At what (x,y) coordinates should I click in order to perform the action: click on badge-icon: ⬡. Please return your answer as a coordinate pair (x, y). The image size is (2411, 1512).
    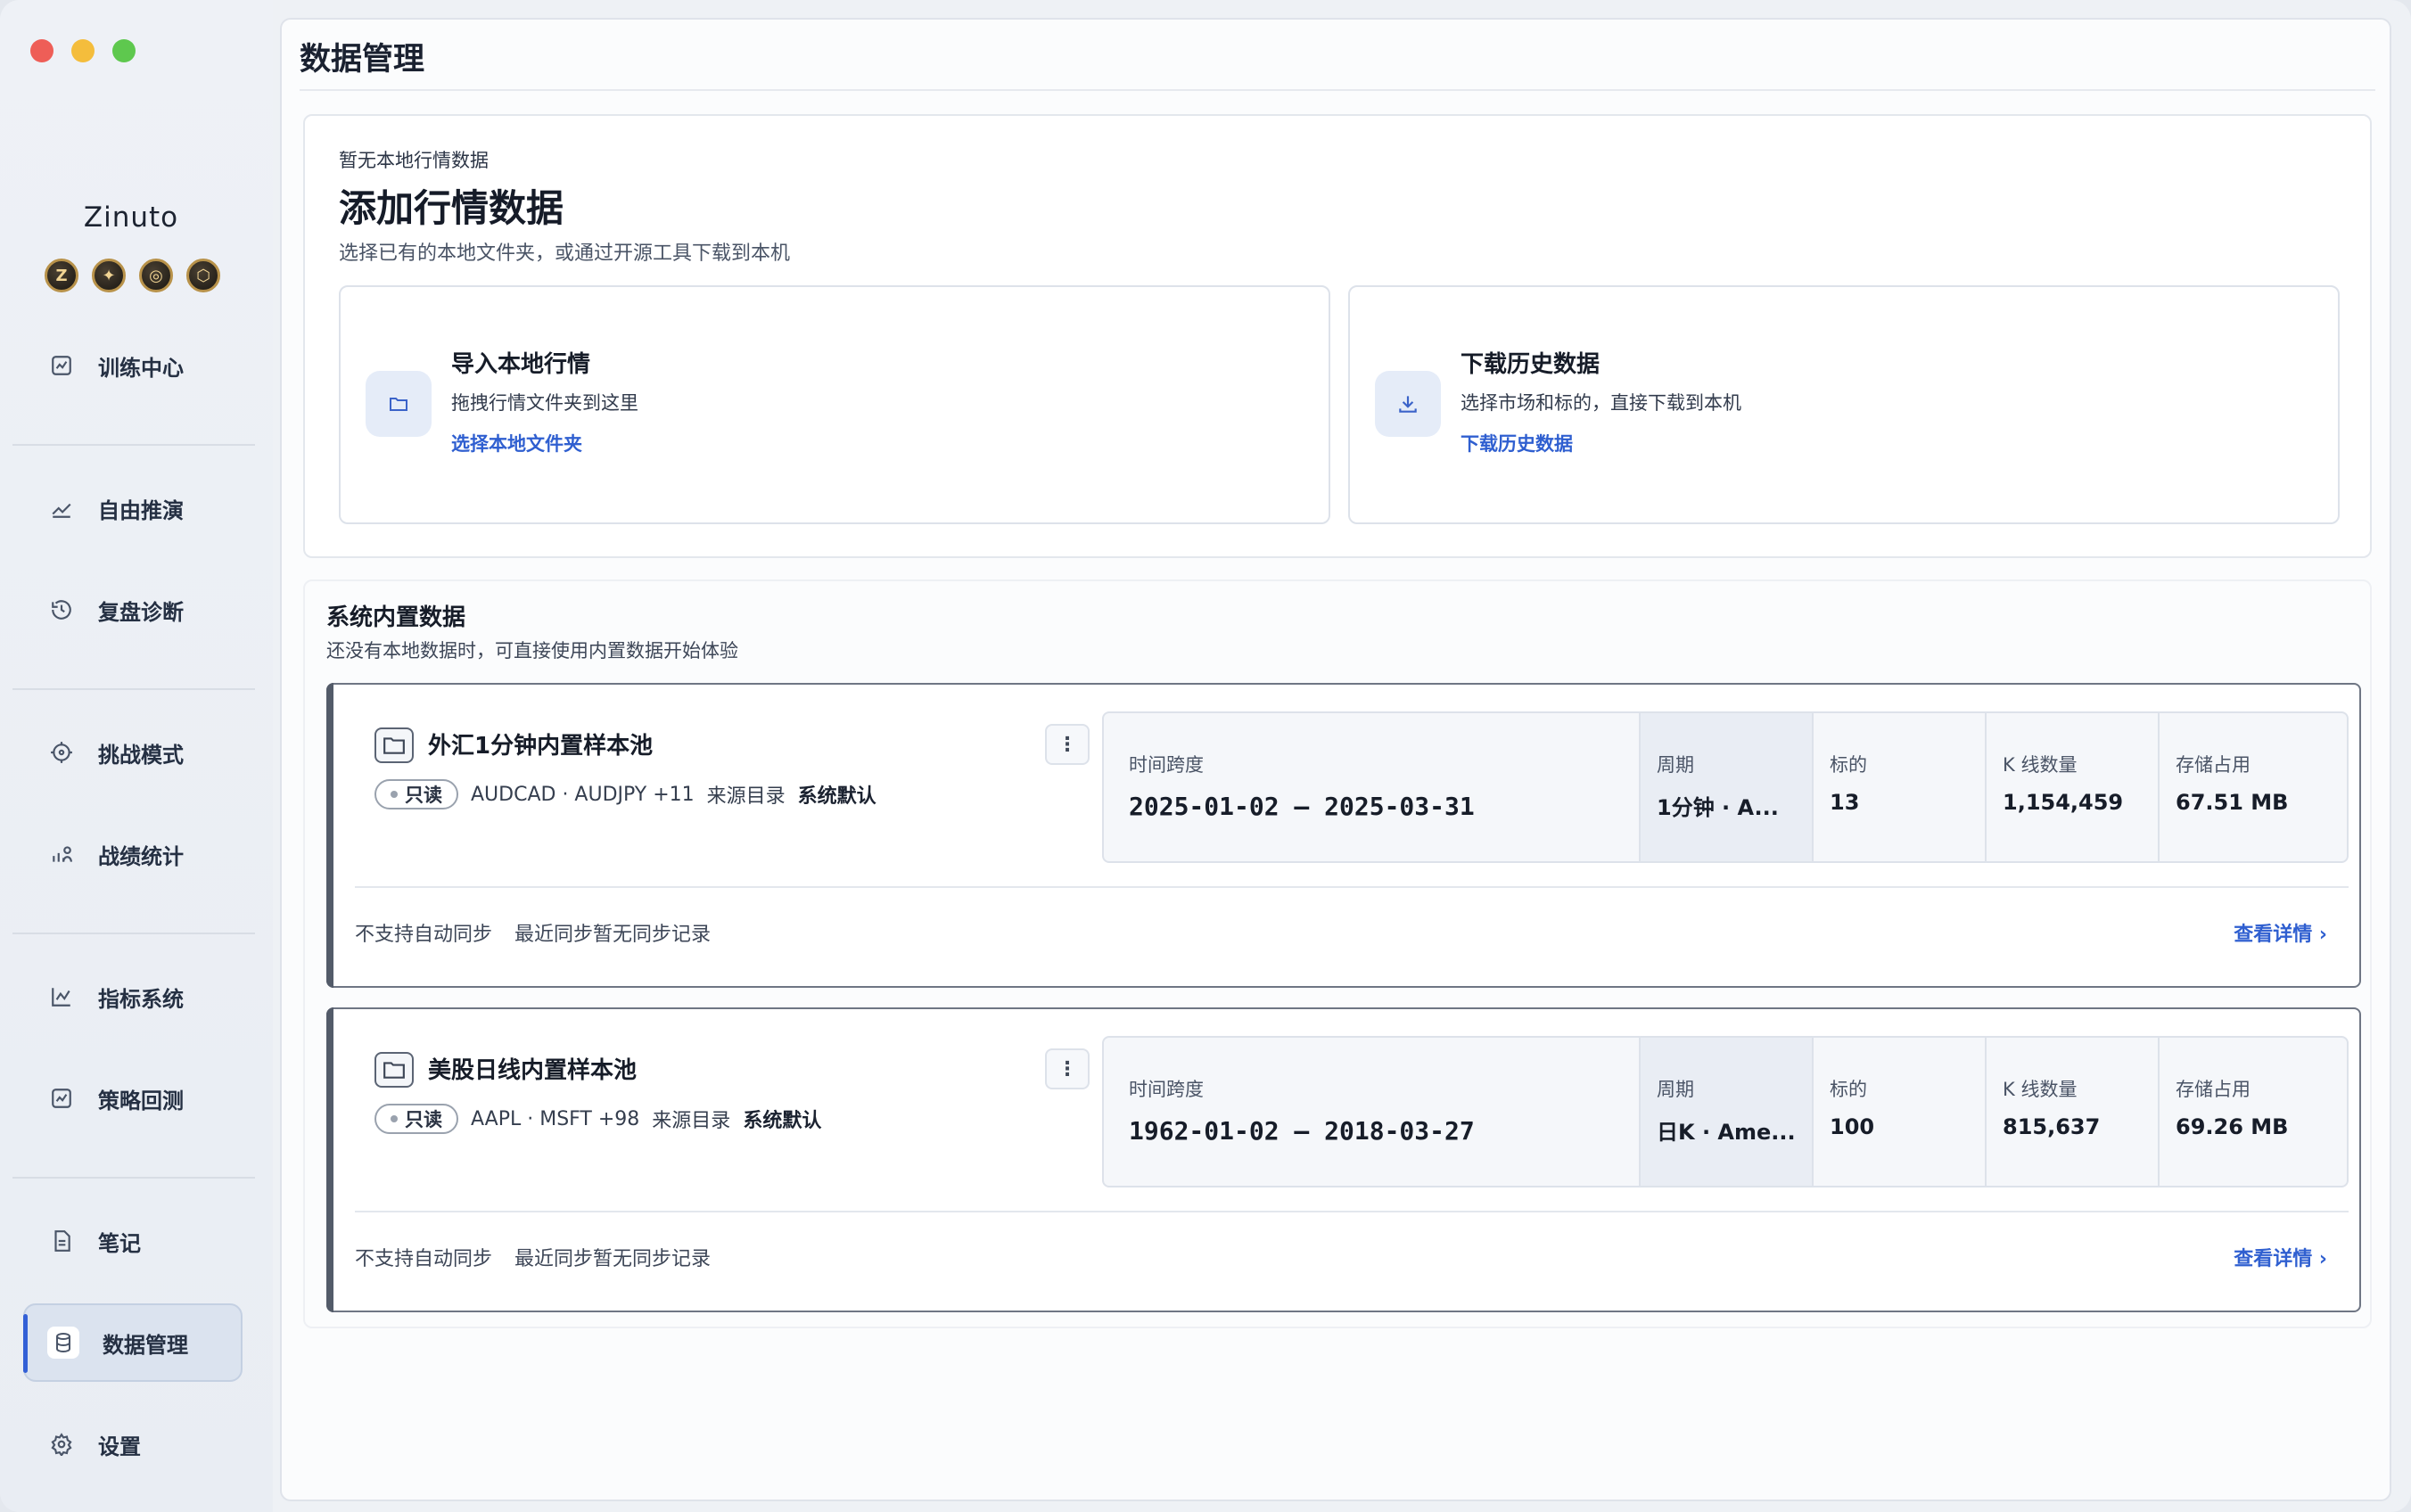
    Looking at the image, I should click on (203, 275).